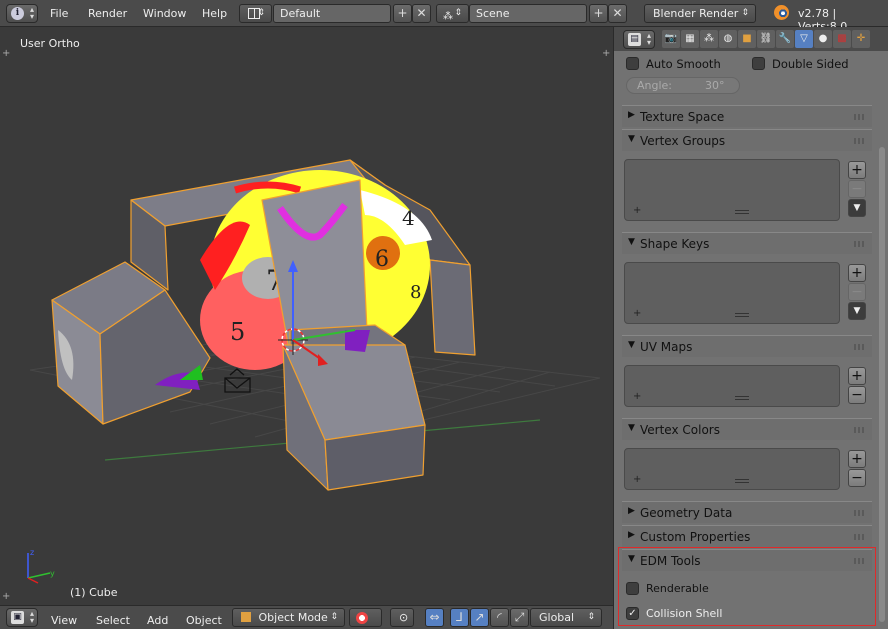 The image size is (888, 629). I want to click on svg-text: y, so click(52, 573).